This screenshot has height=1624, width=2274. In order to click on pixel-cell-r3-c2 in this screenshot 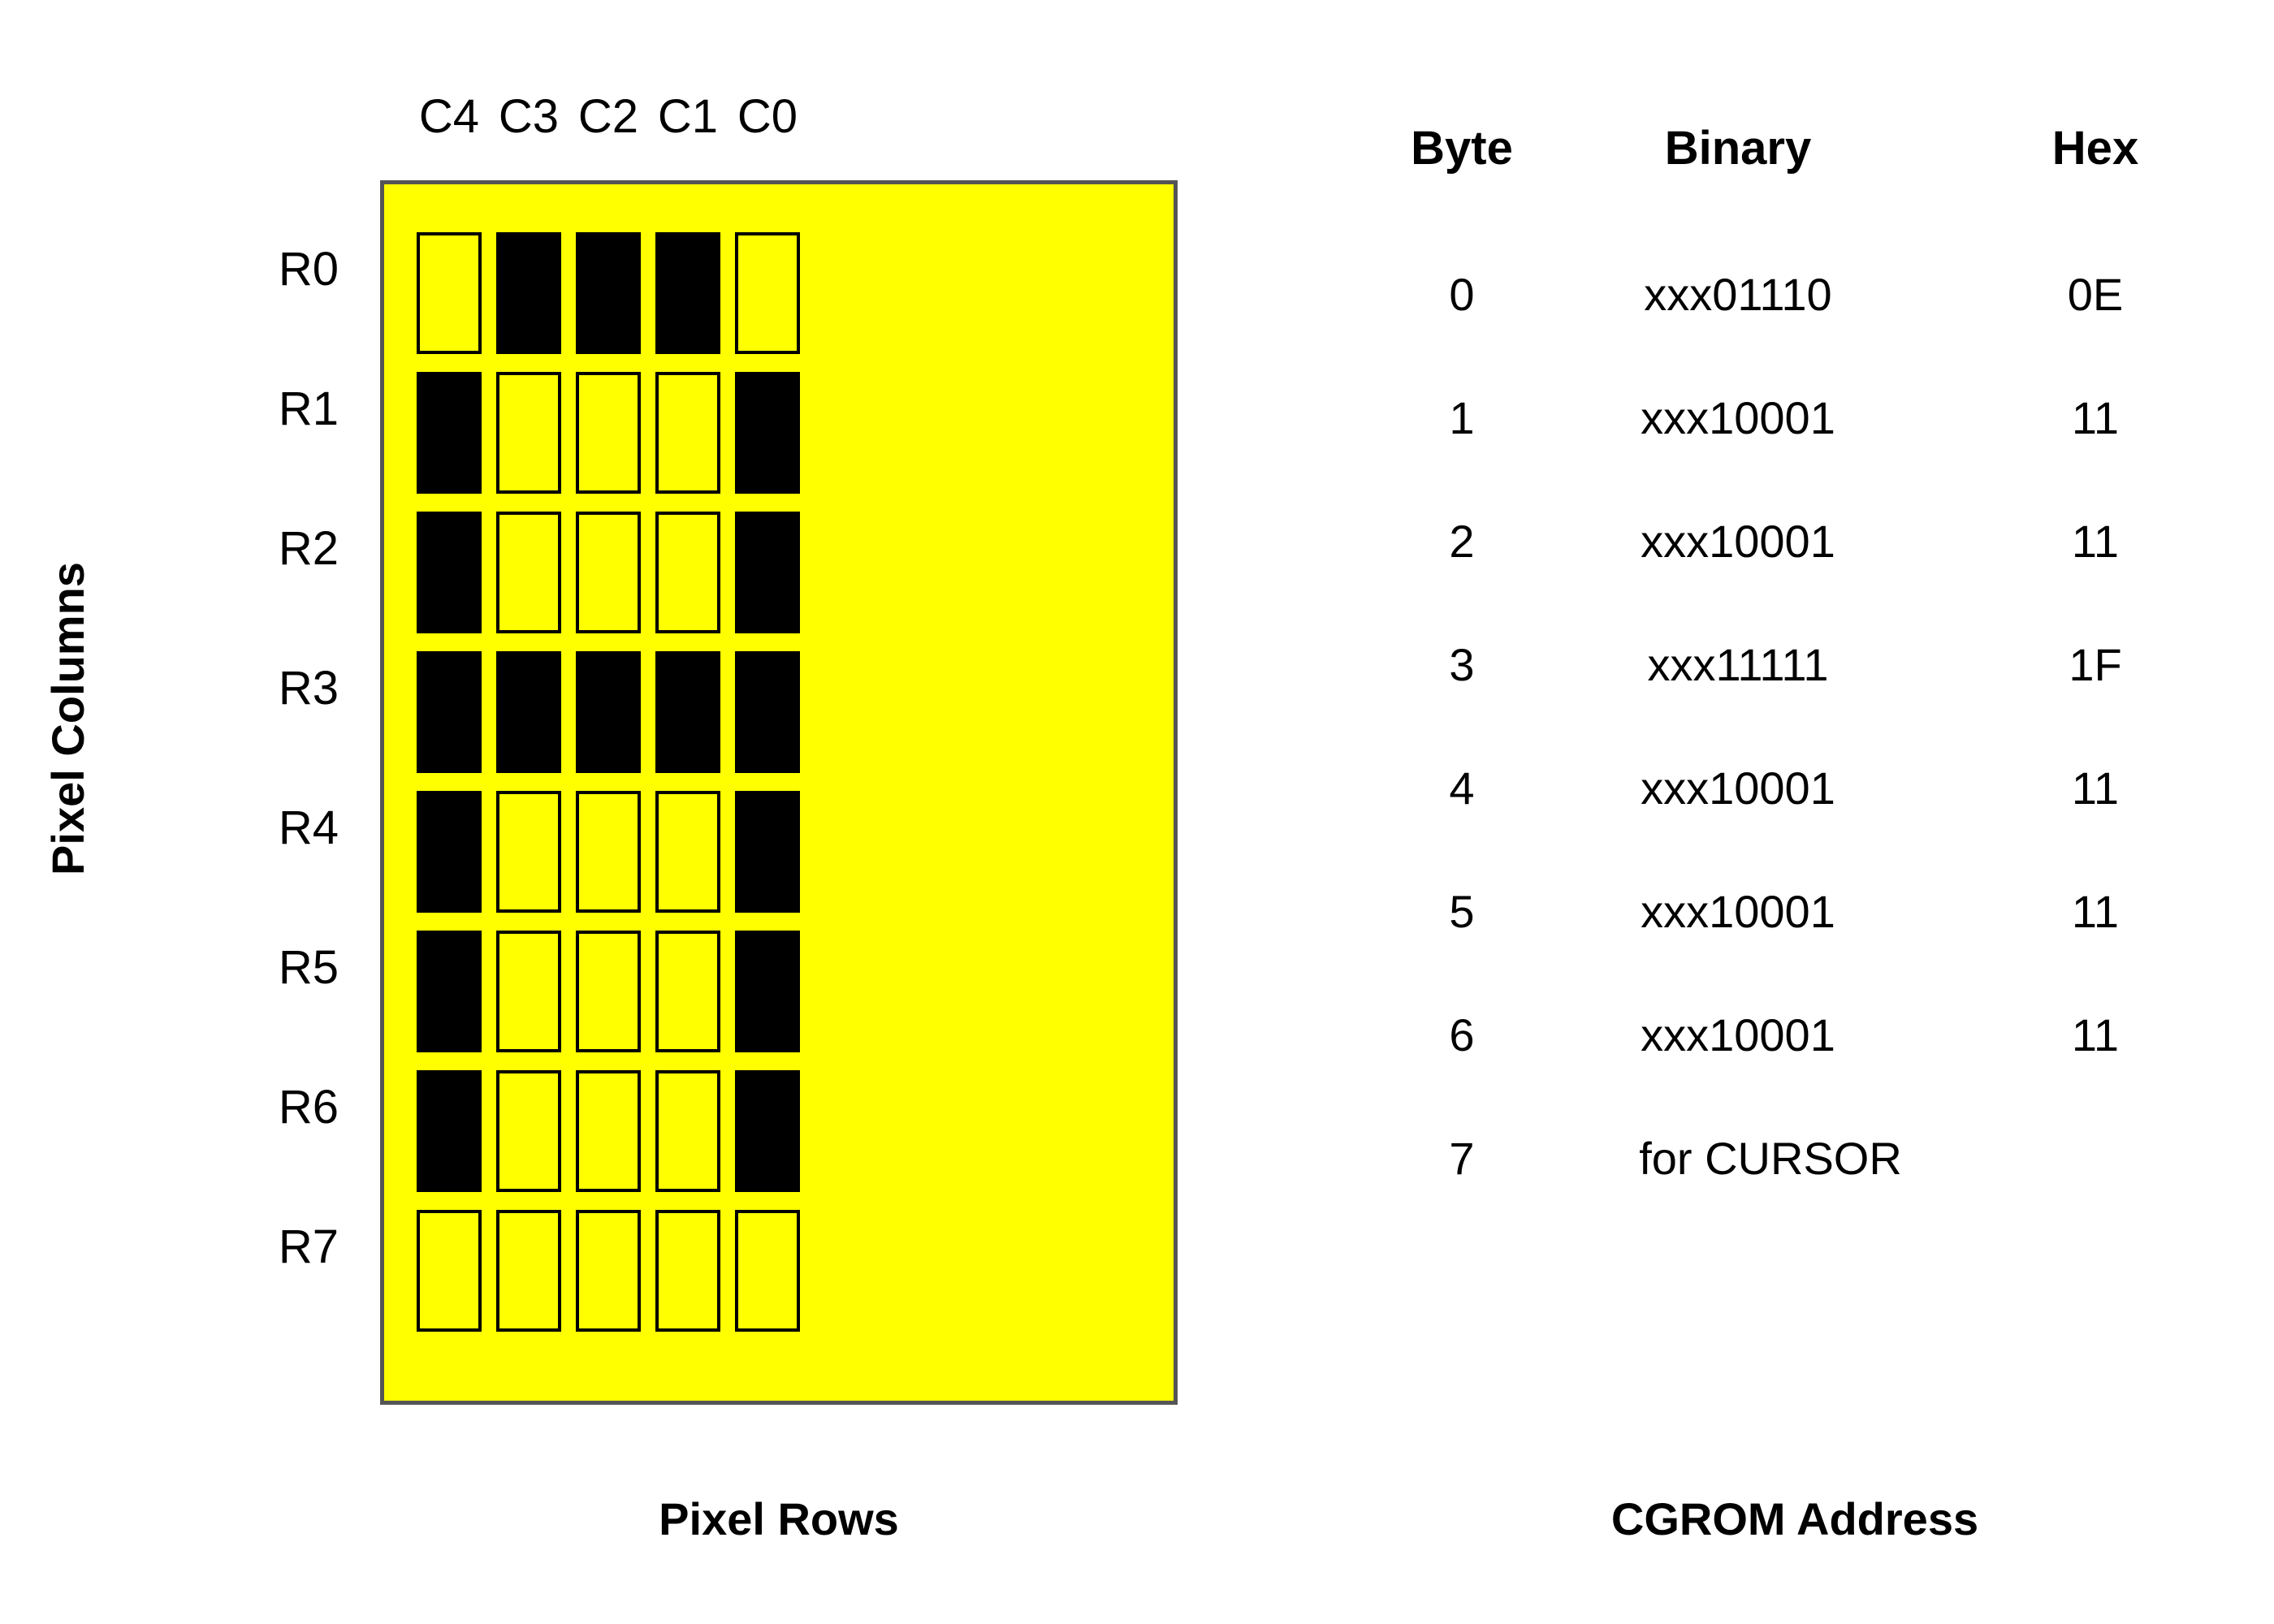, I will do `click(608, 712)`.